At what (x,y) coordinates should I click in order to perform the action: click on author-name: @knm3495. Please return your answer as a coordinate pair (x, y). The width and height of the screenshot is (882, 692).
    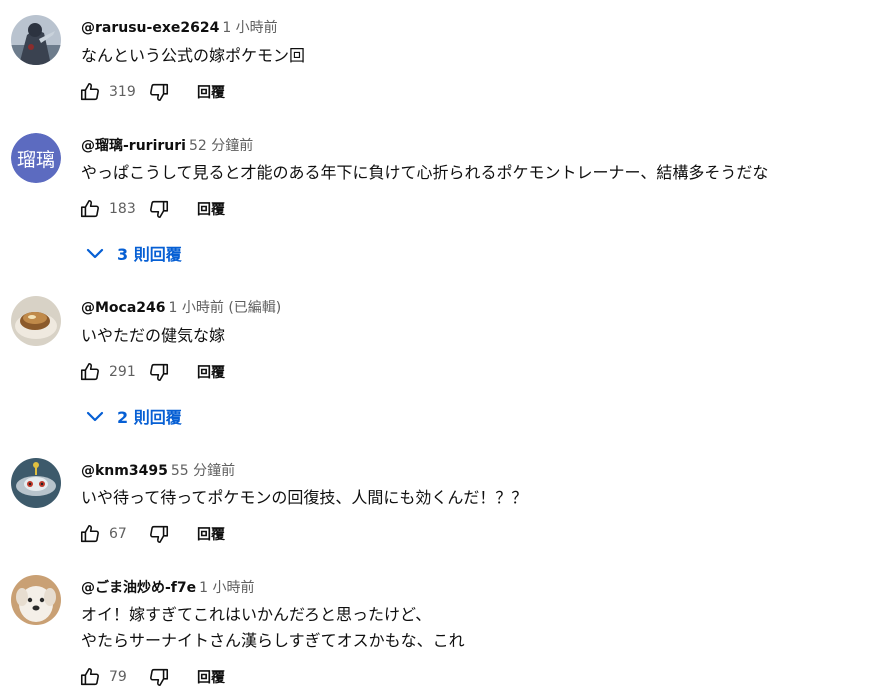
    Looking at the image, I should click on (124, 471).